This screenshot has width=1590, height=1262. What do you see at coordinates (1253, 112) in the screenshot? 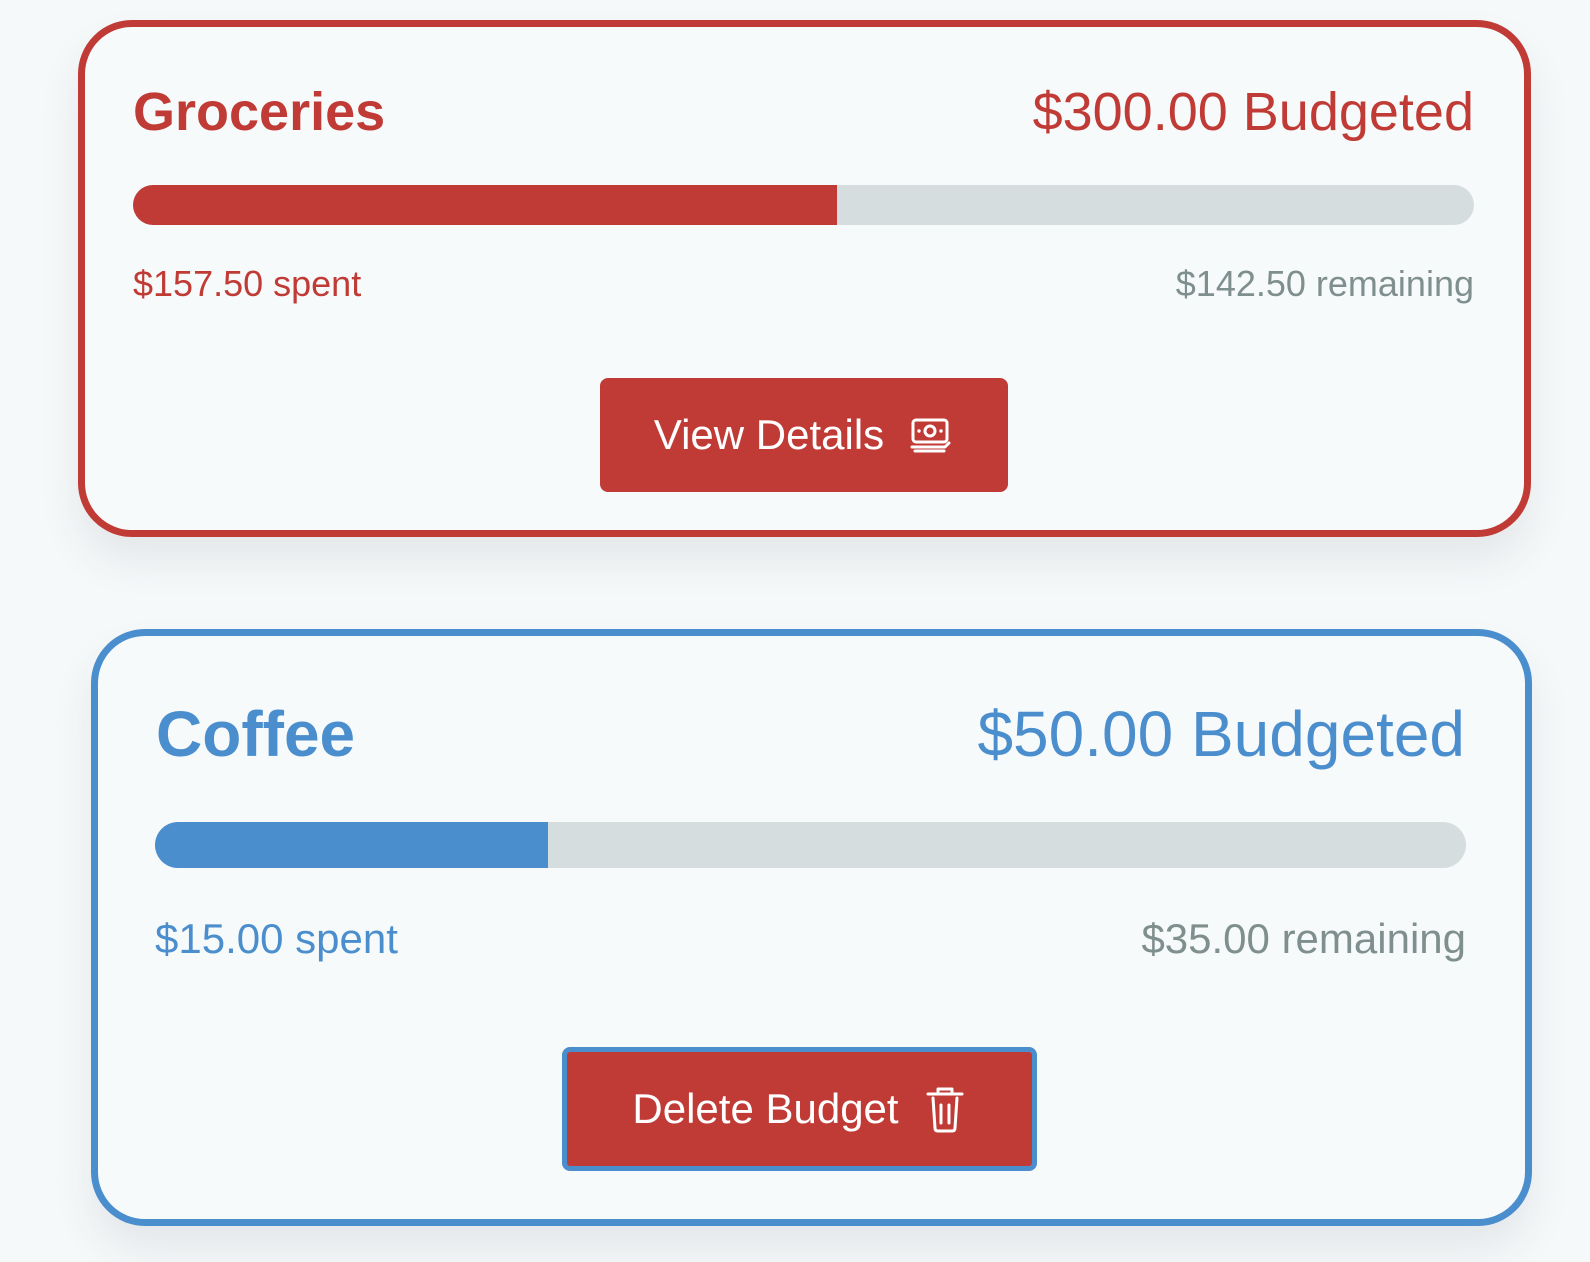
I see `budgeted-amount: $300.00 Budgeted` at bounding box center [1253, 112].